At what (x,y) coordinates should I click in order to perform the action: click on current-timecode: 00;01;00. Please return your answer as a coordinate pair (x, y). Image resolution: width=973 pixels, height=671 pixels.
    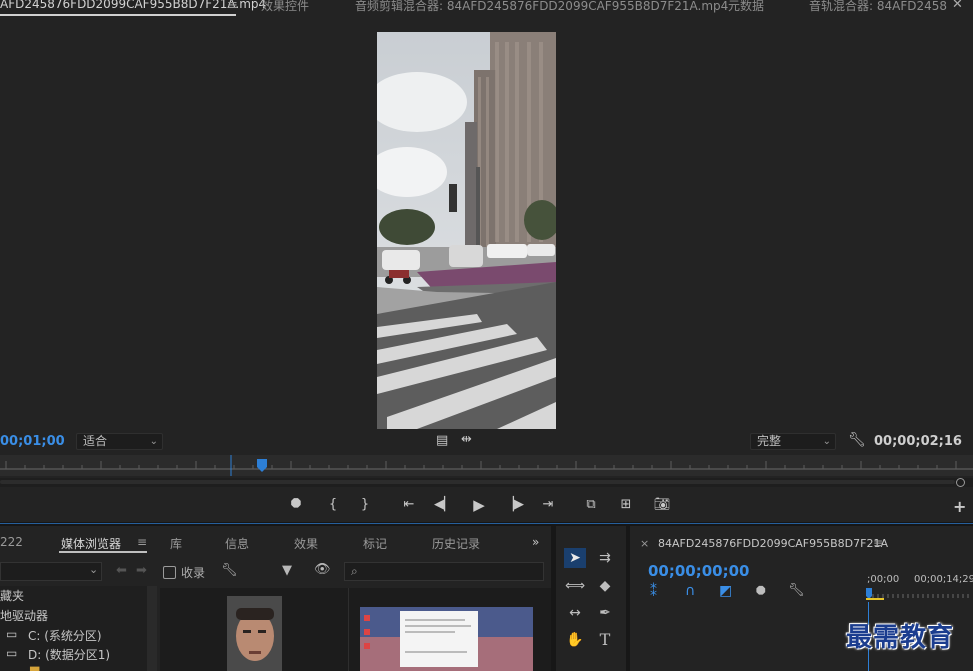
    Looking at the image, I should click on (32, 441).